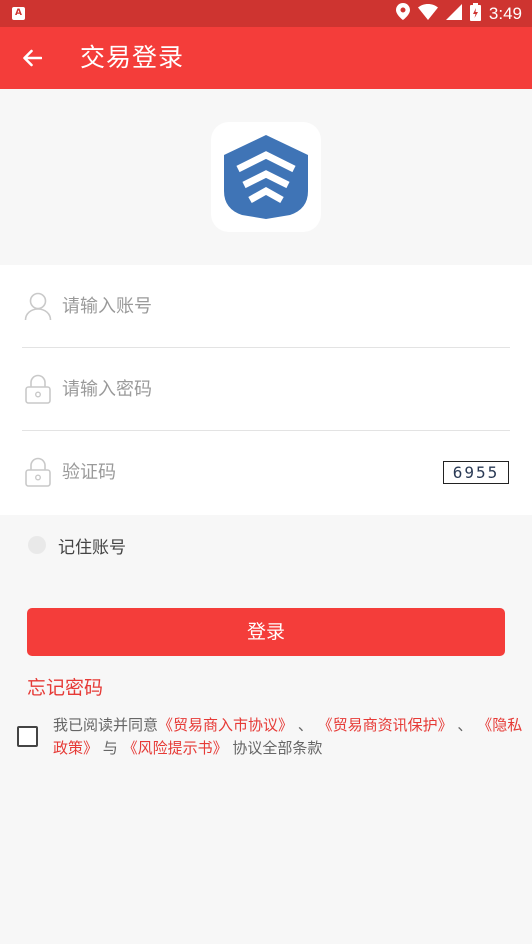 This screenshot has height=944, width=532. What do you see at coordinates (266, 632) in the screenshot?
I see `login-button: 登录` at bounding box center [266, 632].